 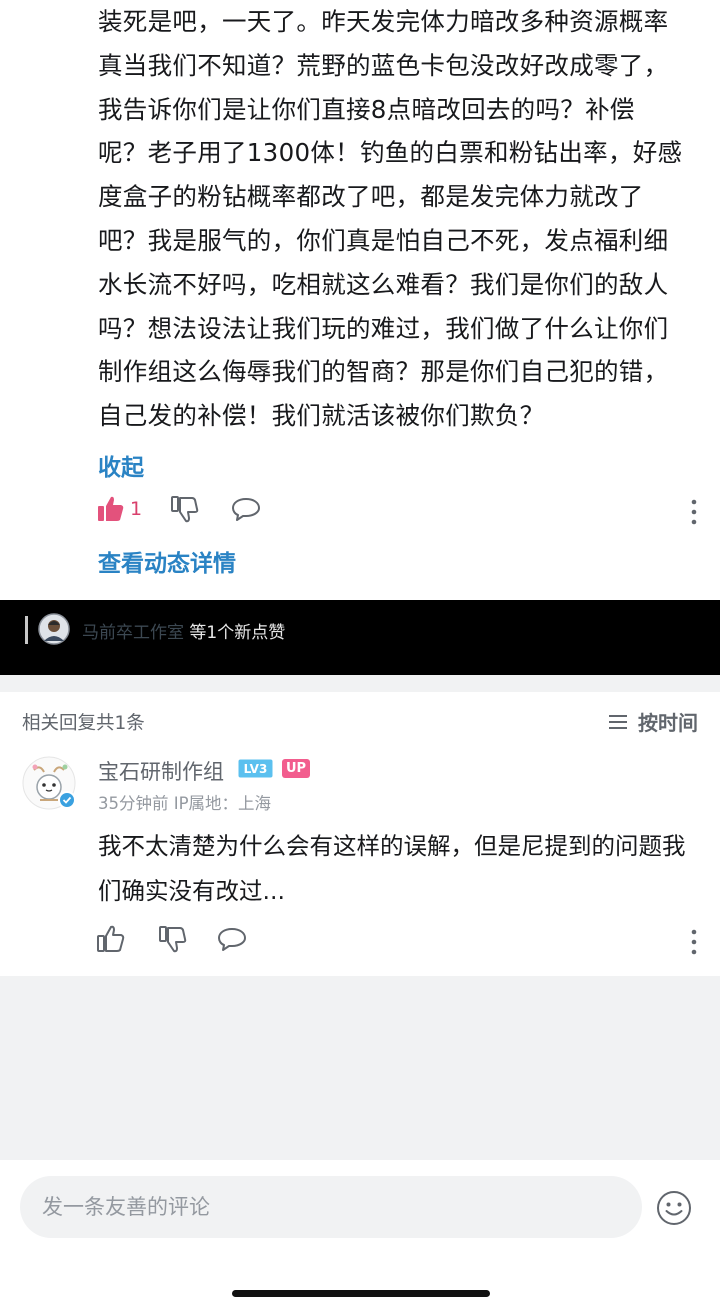 What do you see at coordinates (360, 637) in the screenshot?
I see `like-notification-bar: 马前卒工作室 等1个新点赞` at bounding box center [360, 637].